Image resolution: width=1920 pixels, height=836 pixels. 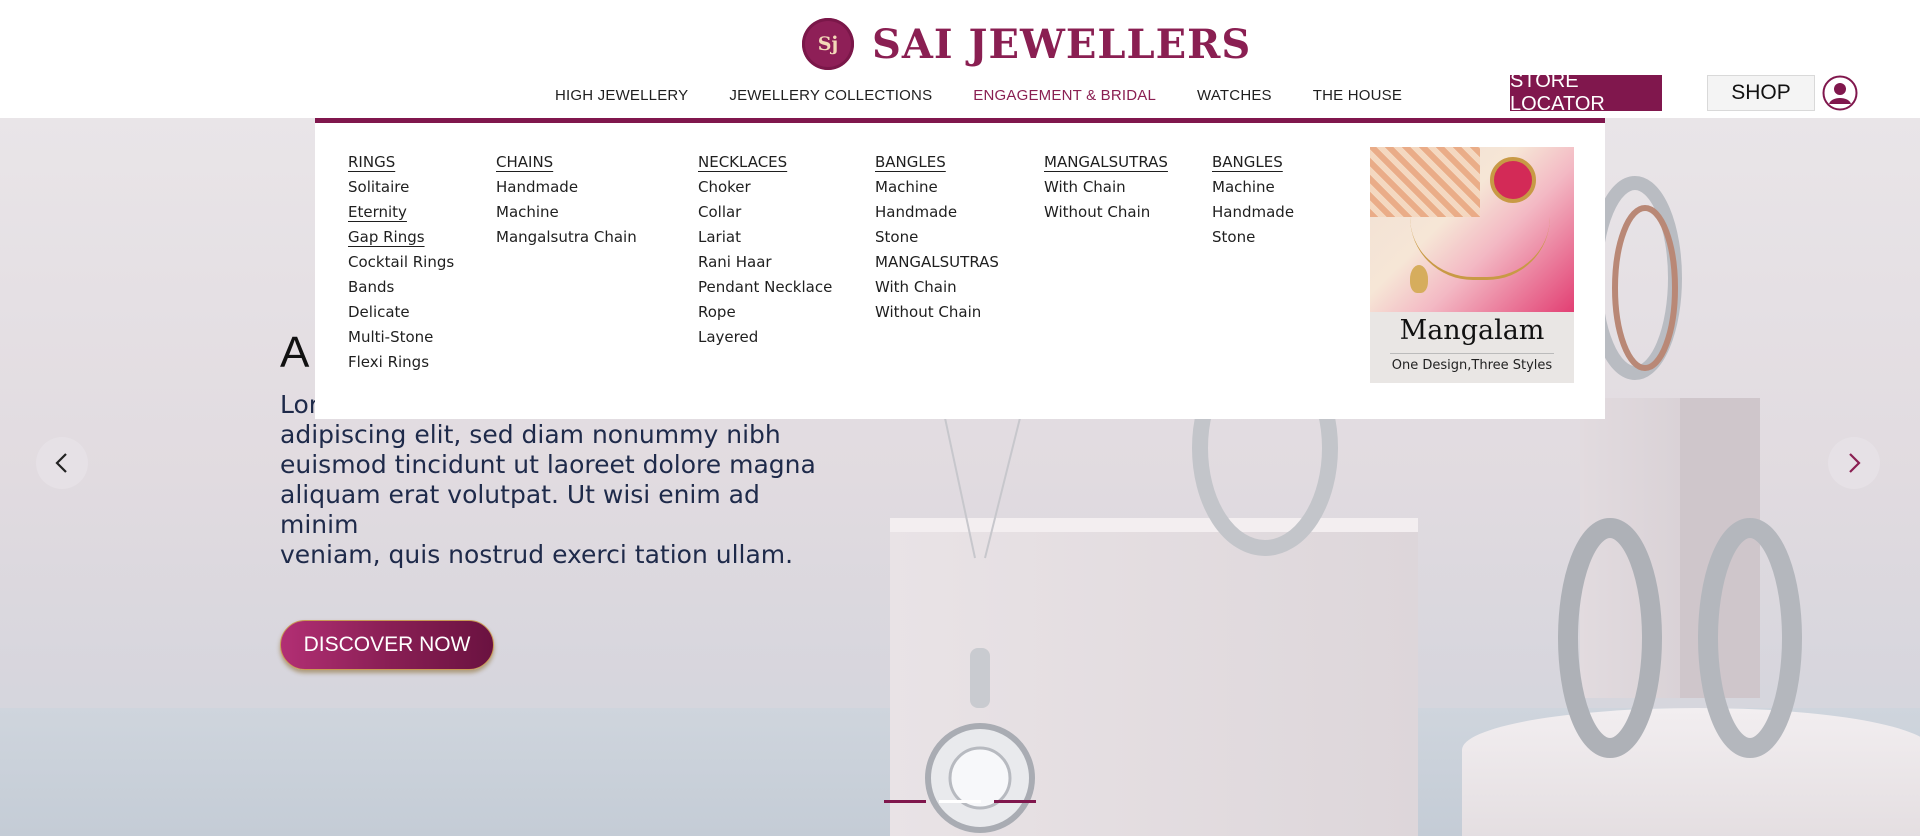 I want to click on menu-item: Mangalsutra Chain, so click(x=566, y=237).